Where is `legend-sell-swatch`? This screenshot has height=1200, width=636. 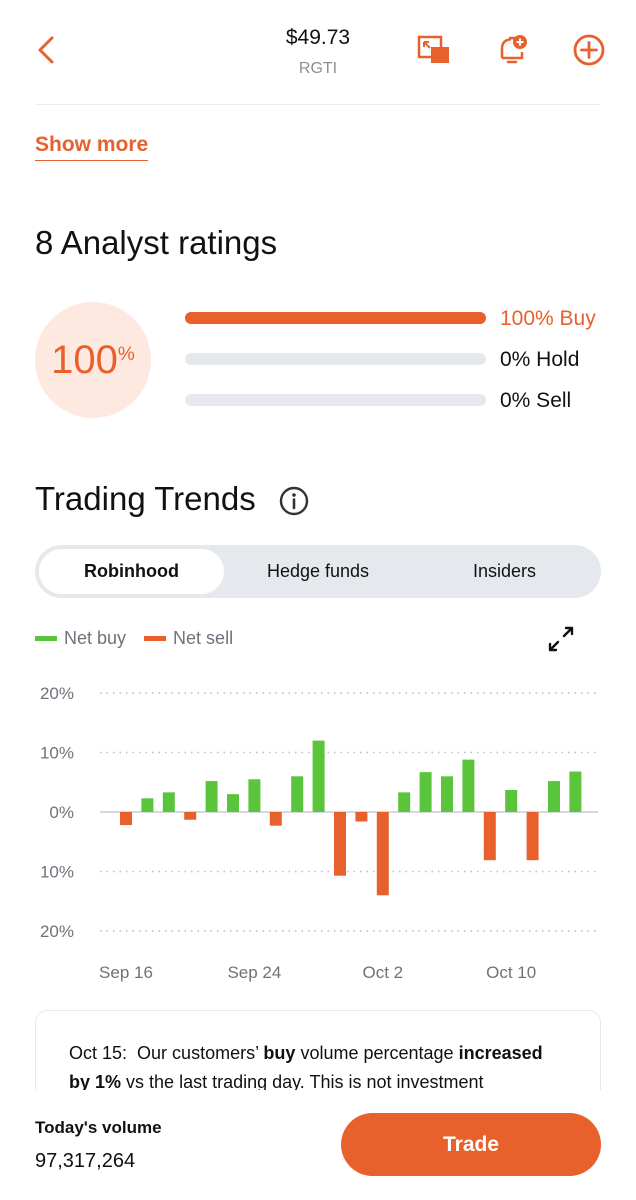 legend-sell-swatch is located at coordinates (155, 638).